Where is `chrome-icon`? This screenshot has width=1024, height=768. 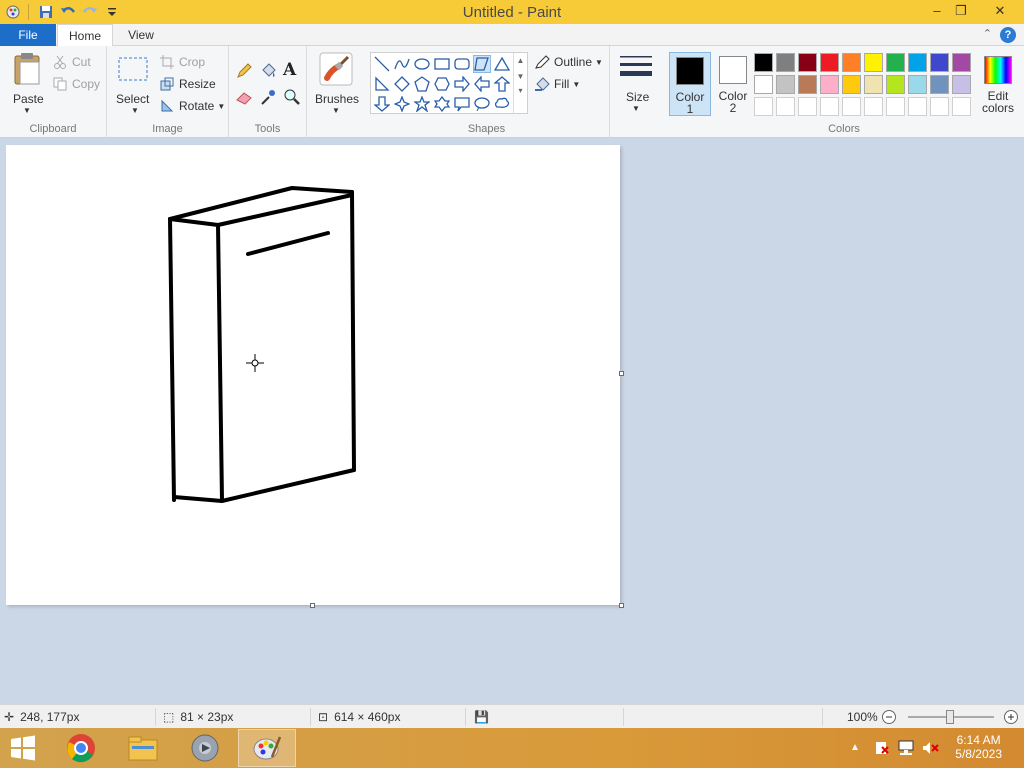
chrome-icon is located at coordinates (81, 748).